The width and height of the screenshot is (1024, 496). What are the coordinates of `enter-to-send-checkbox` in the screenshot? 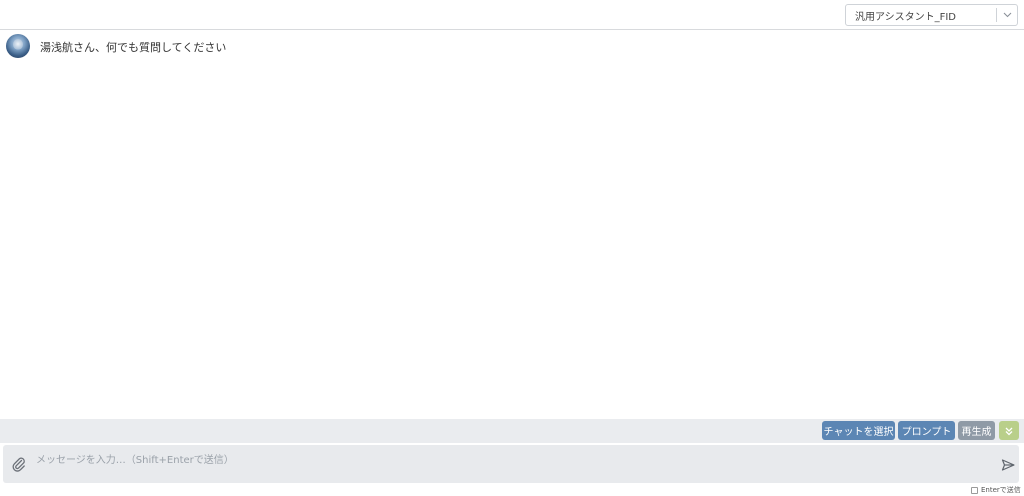 It's located at (974, 490).